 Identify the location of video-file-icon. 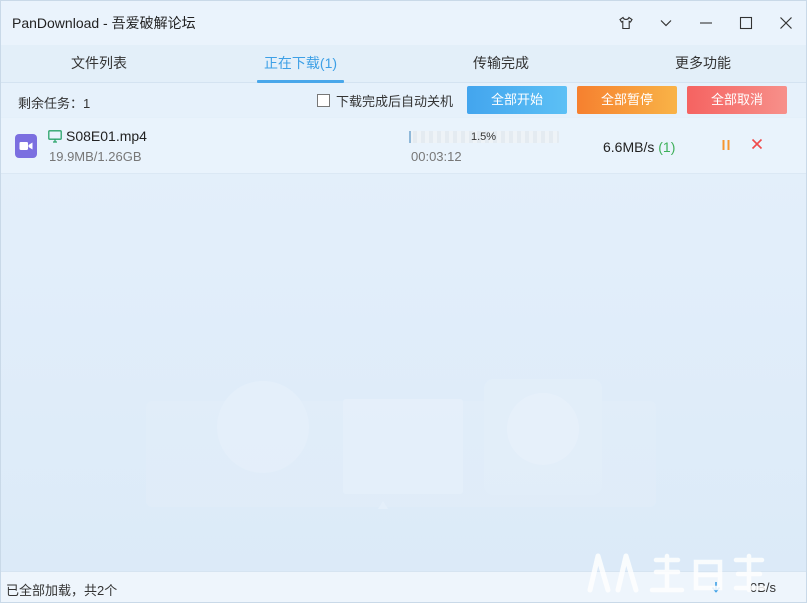
(26, 146).